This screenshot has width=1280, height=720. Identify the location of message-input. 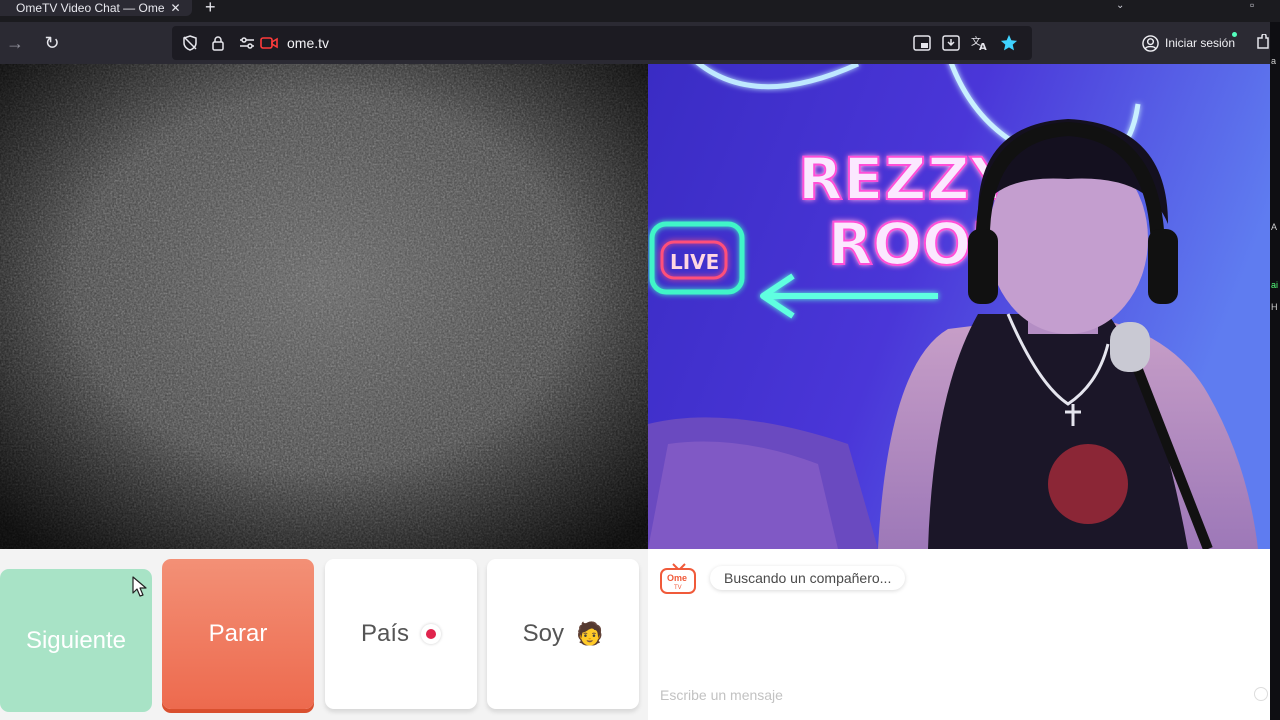
(940, 695).